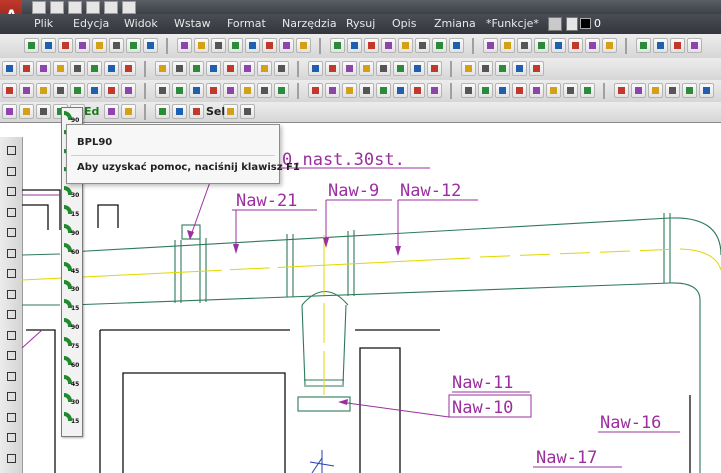  Describe the element at coordinates (572, 24) in the screenshot. I see `layer-lock-icon` at that location.